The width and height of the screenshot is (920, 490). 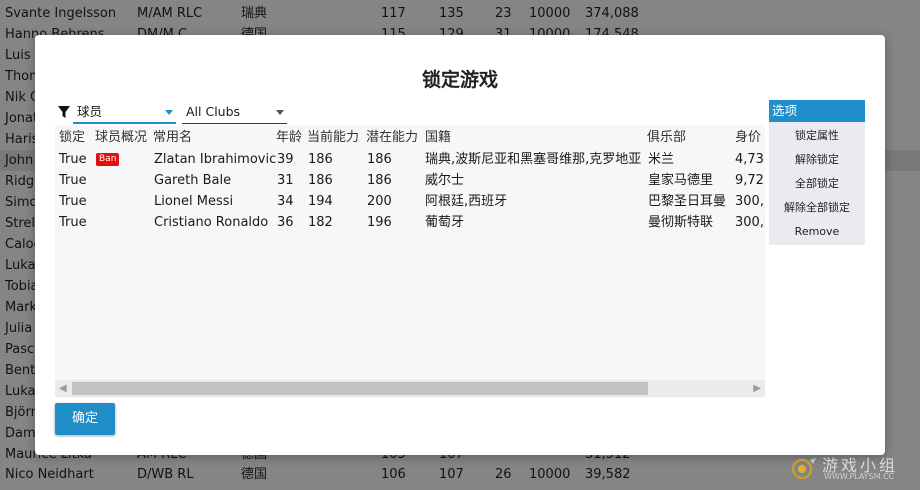 I want to click on cell-name: Gareth Bale, so click(x=193, y=180).